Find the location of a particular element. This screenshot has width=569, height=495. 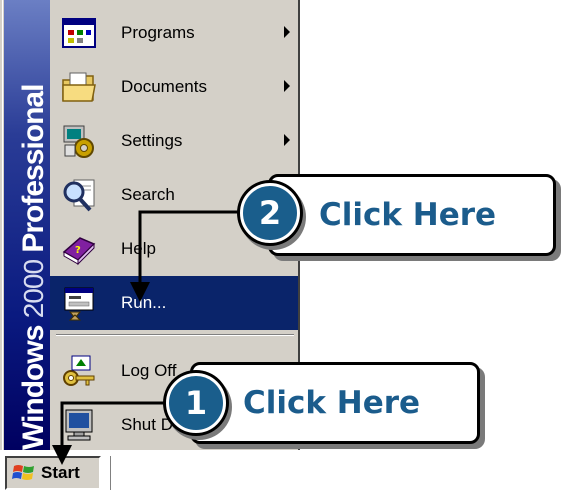

callout-step-2: Click Here is located at coordinates (412, 215).